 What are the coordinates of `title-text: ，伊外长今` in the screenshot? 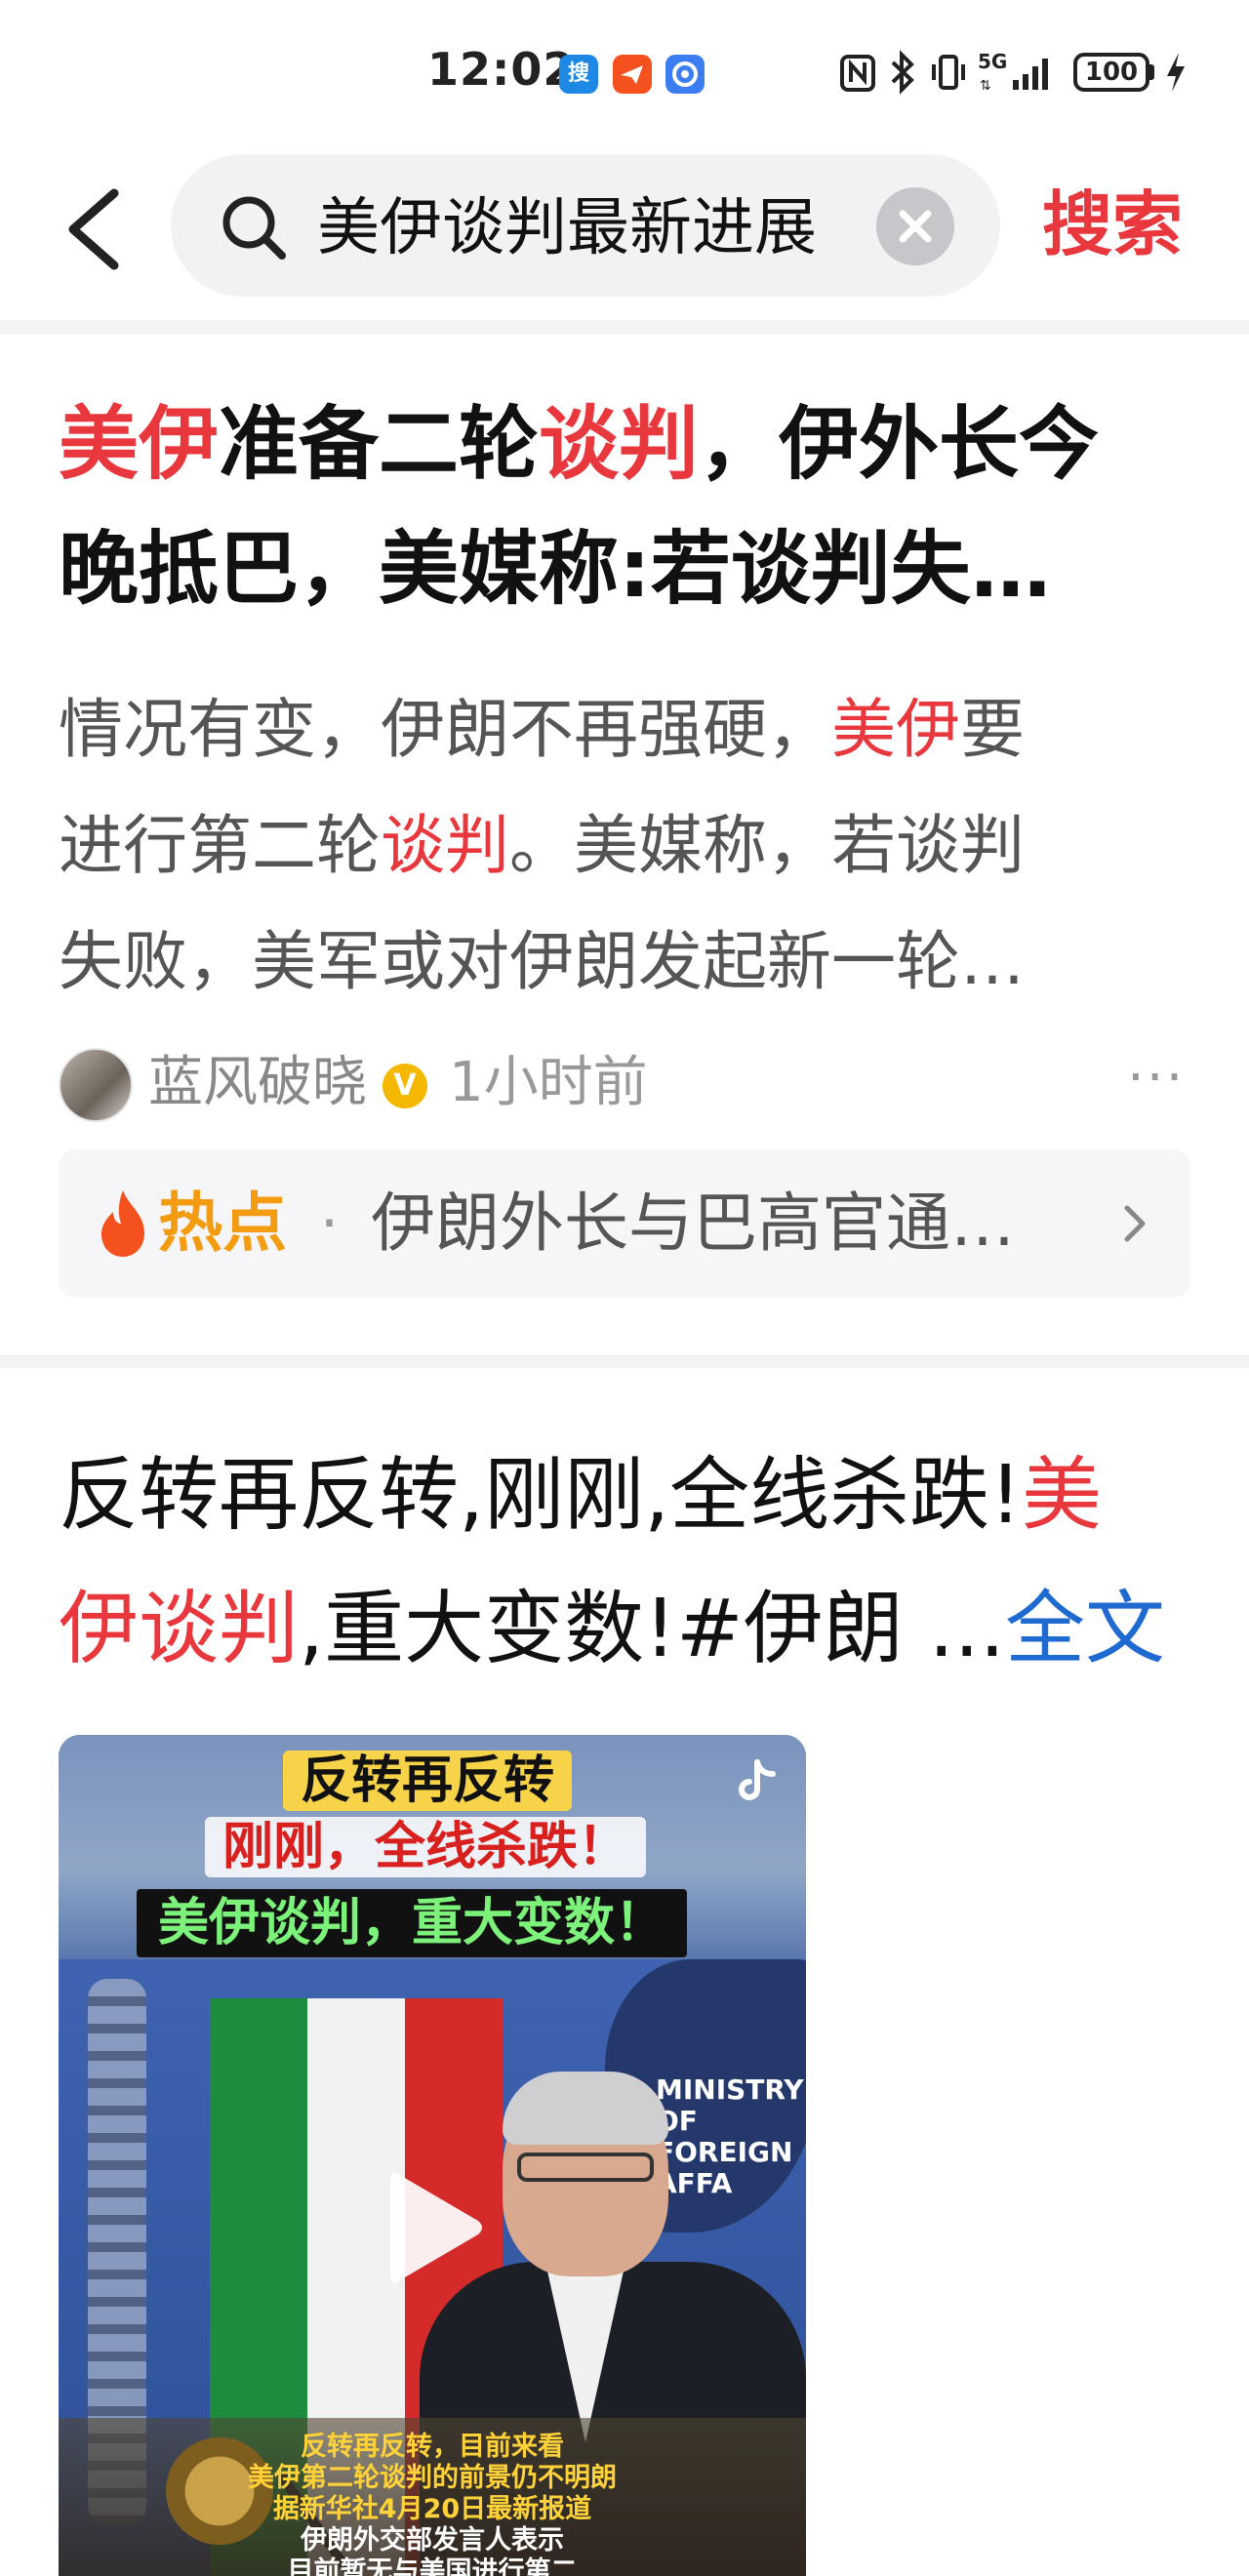 It's located at (899, 444).